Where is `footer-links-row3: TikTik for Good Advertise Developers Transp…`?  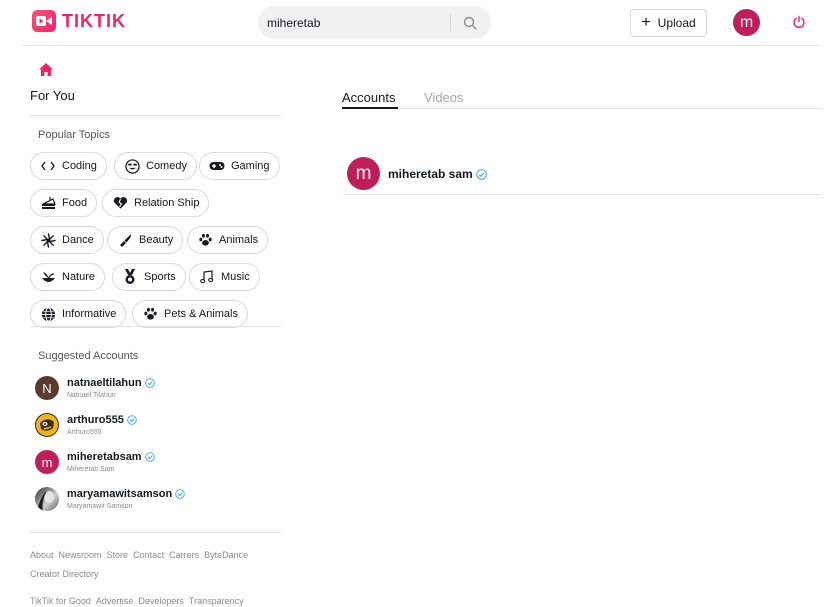
footer-links-row3: TikTik for Good Advertise Developers Transp… is located at coordinates (139, 601).